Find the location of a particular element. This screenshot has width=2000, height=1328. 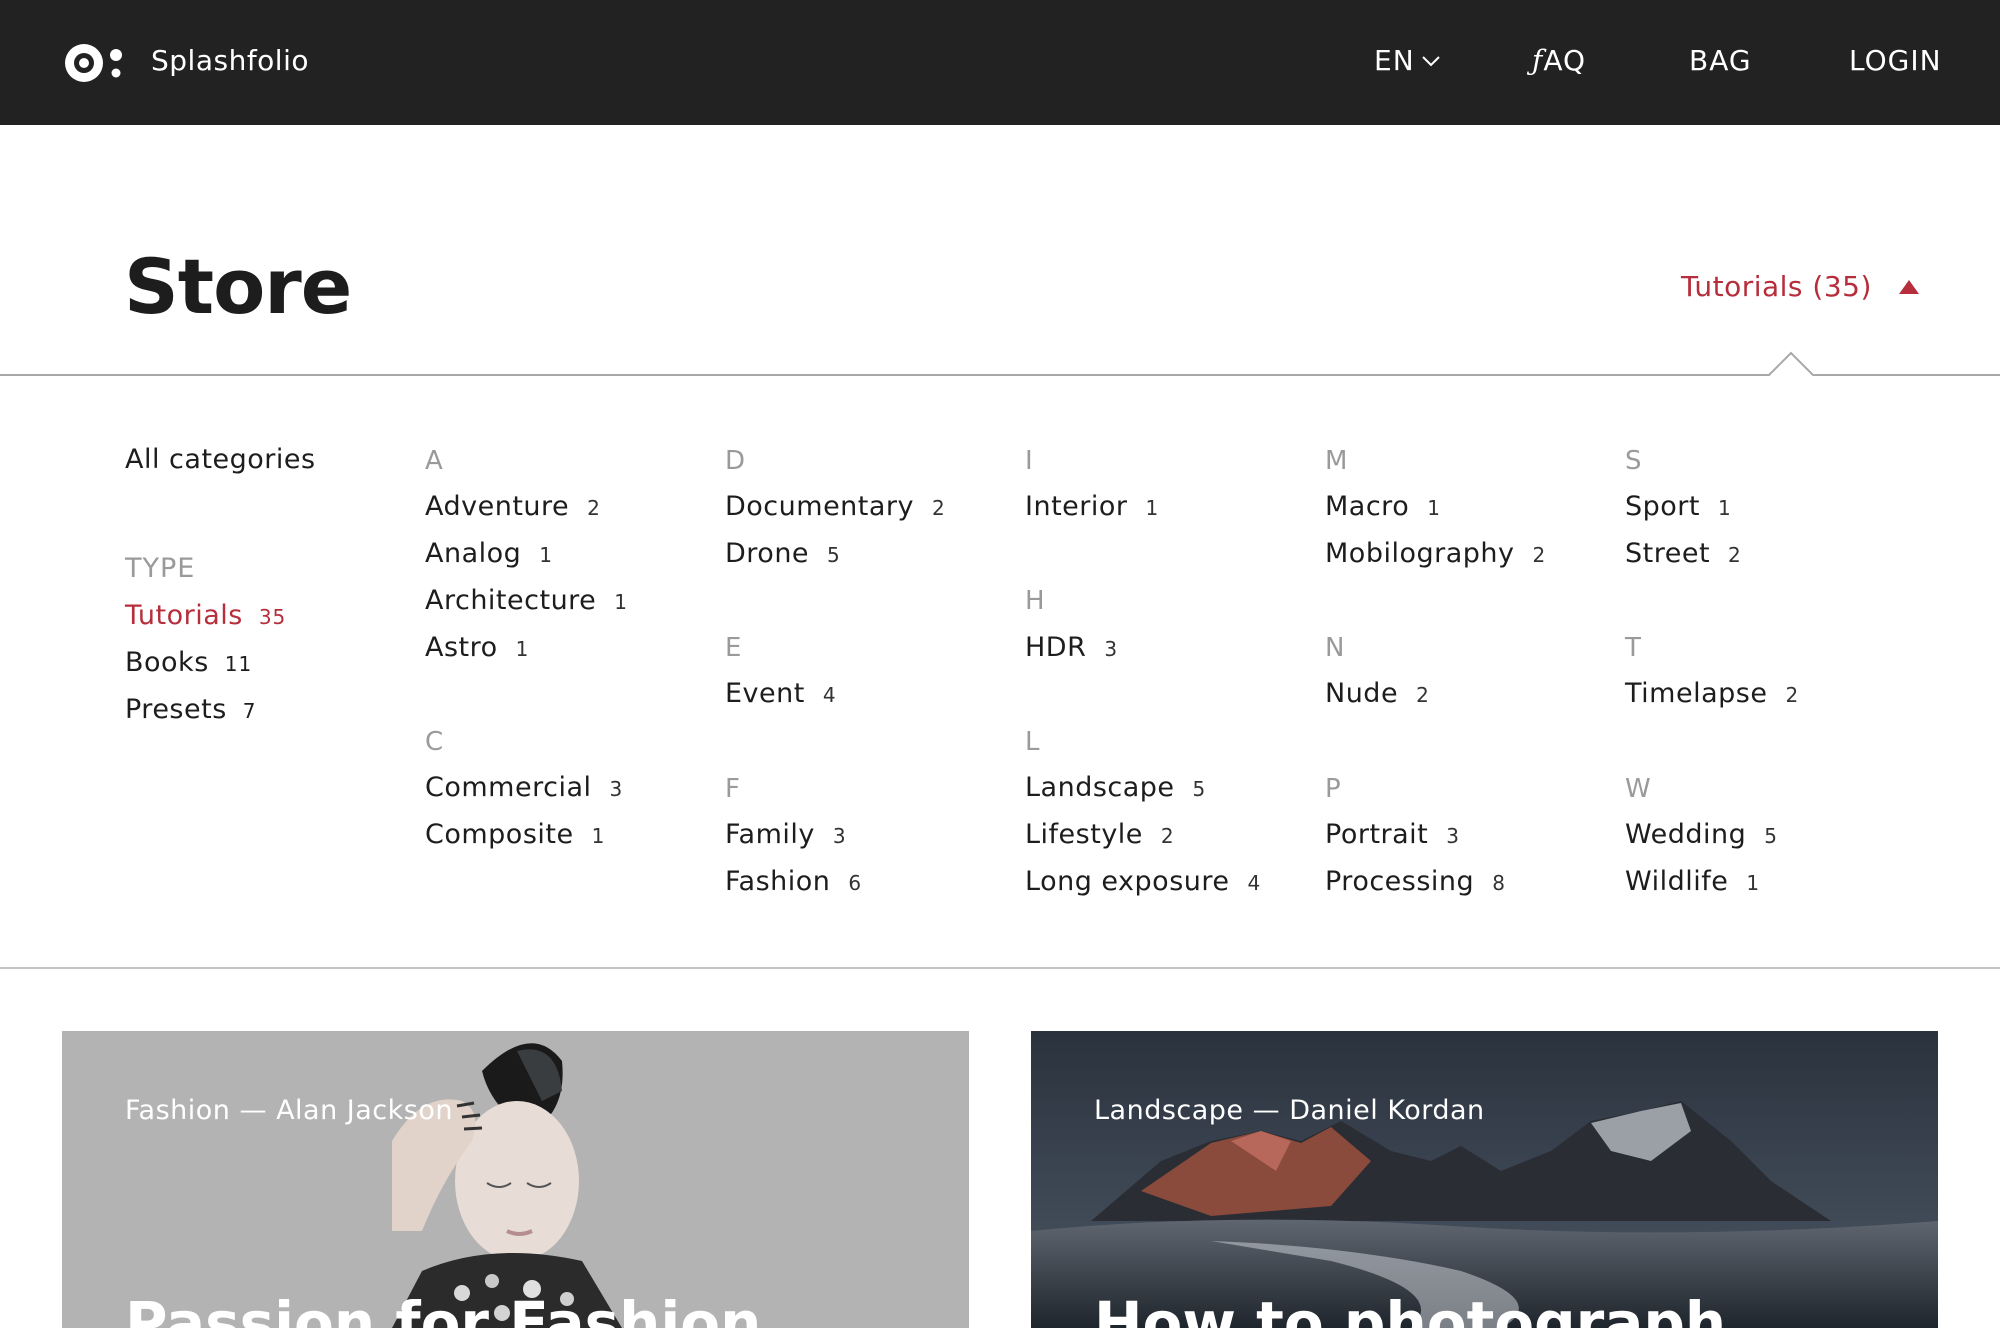

category-adventure: Adventure 2 is located at coordinates (513, 506).